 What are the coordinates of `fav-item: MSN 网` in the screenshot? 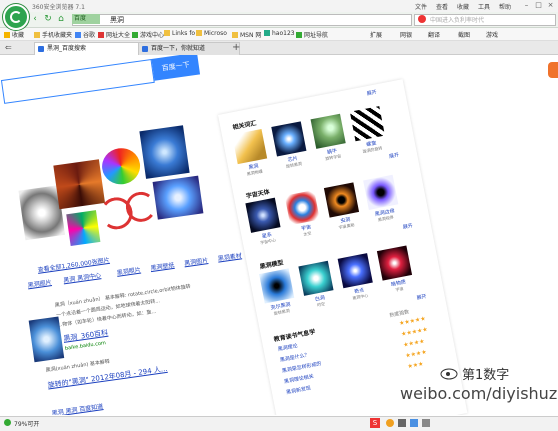 It's located at (246, 34).